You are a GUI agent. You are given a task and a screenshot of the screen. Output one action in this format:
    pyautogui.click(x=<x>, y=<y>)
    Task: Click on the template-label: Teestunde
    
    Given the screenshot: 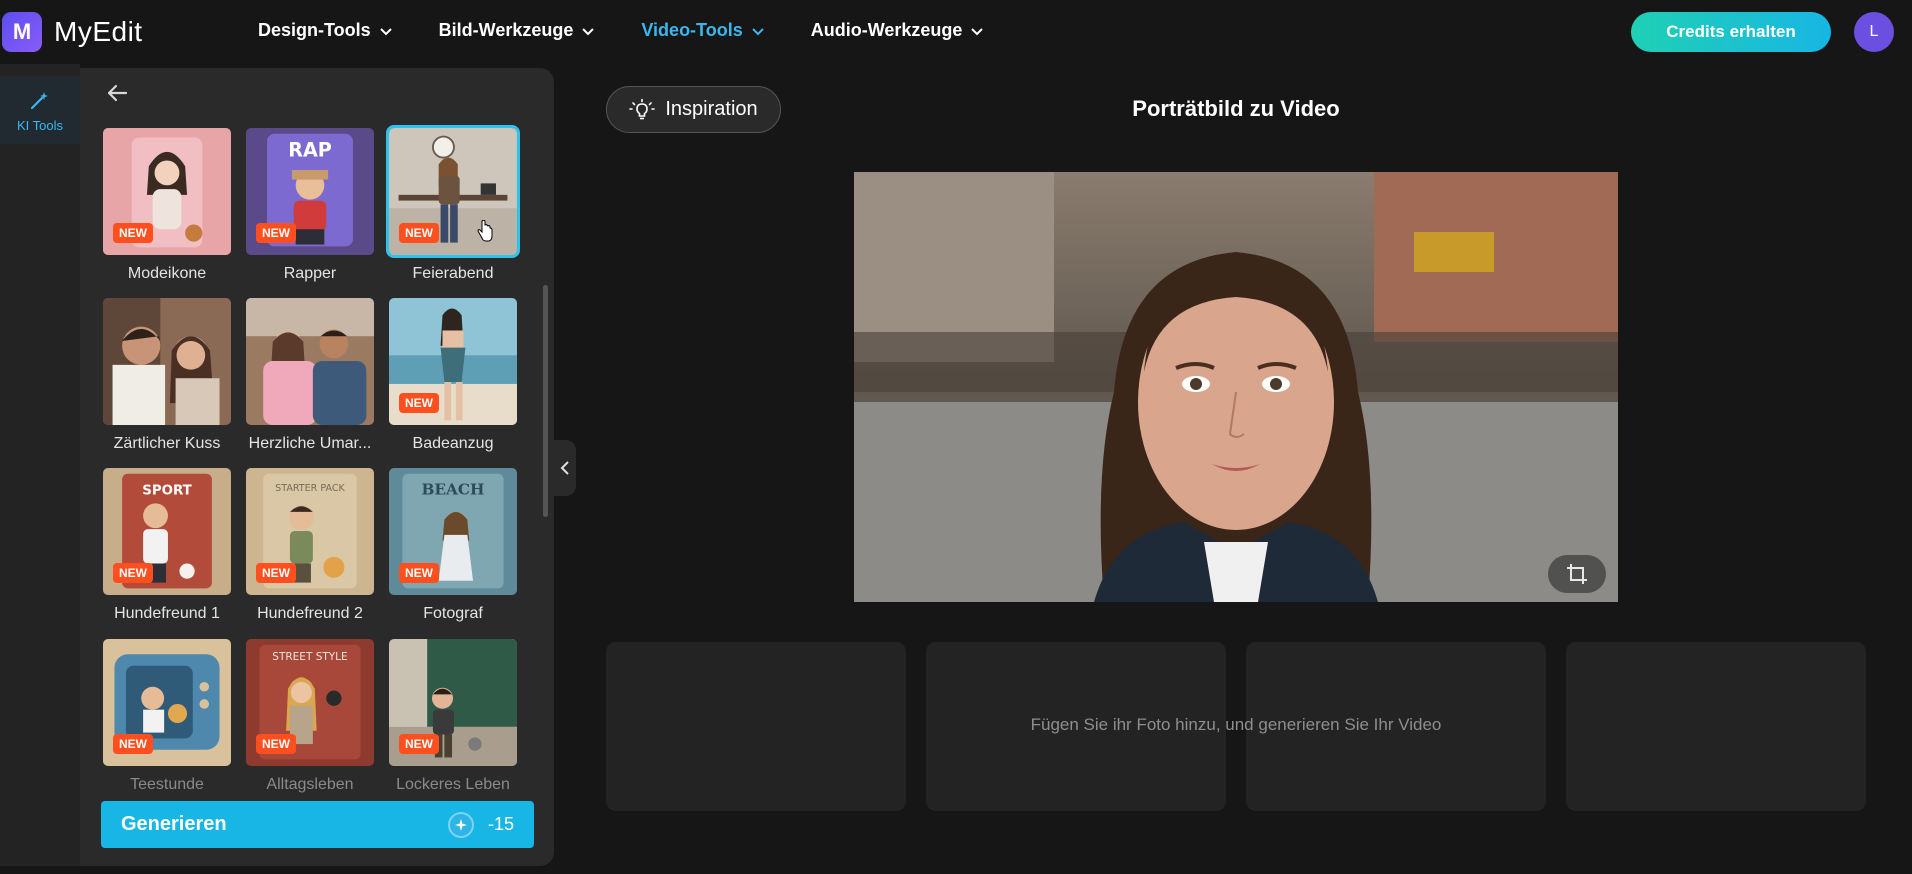 What is the action you would take?
    pyautogui.click(x=167, y=784)
    